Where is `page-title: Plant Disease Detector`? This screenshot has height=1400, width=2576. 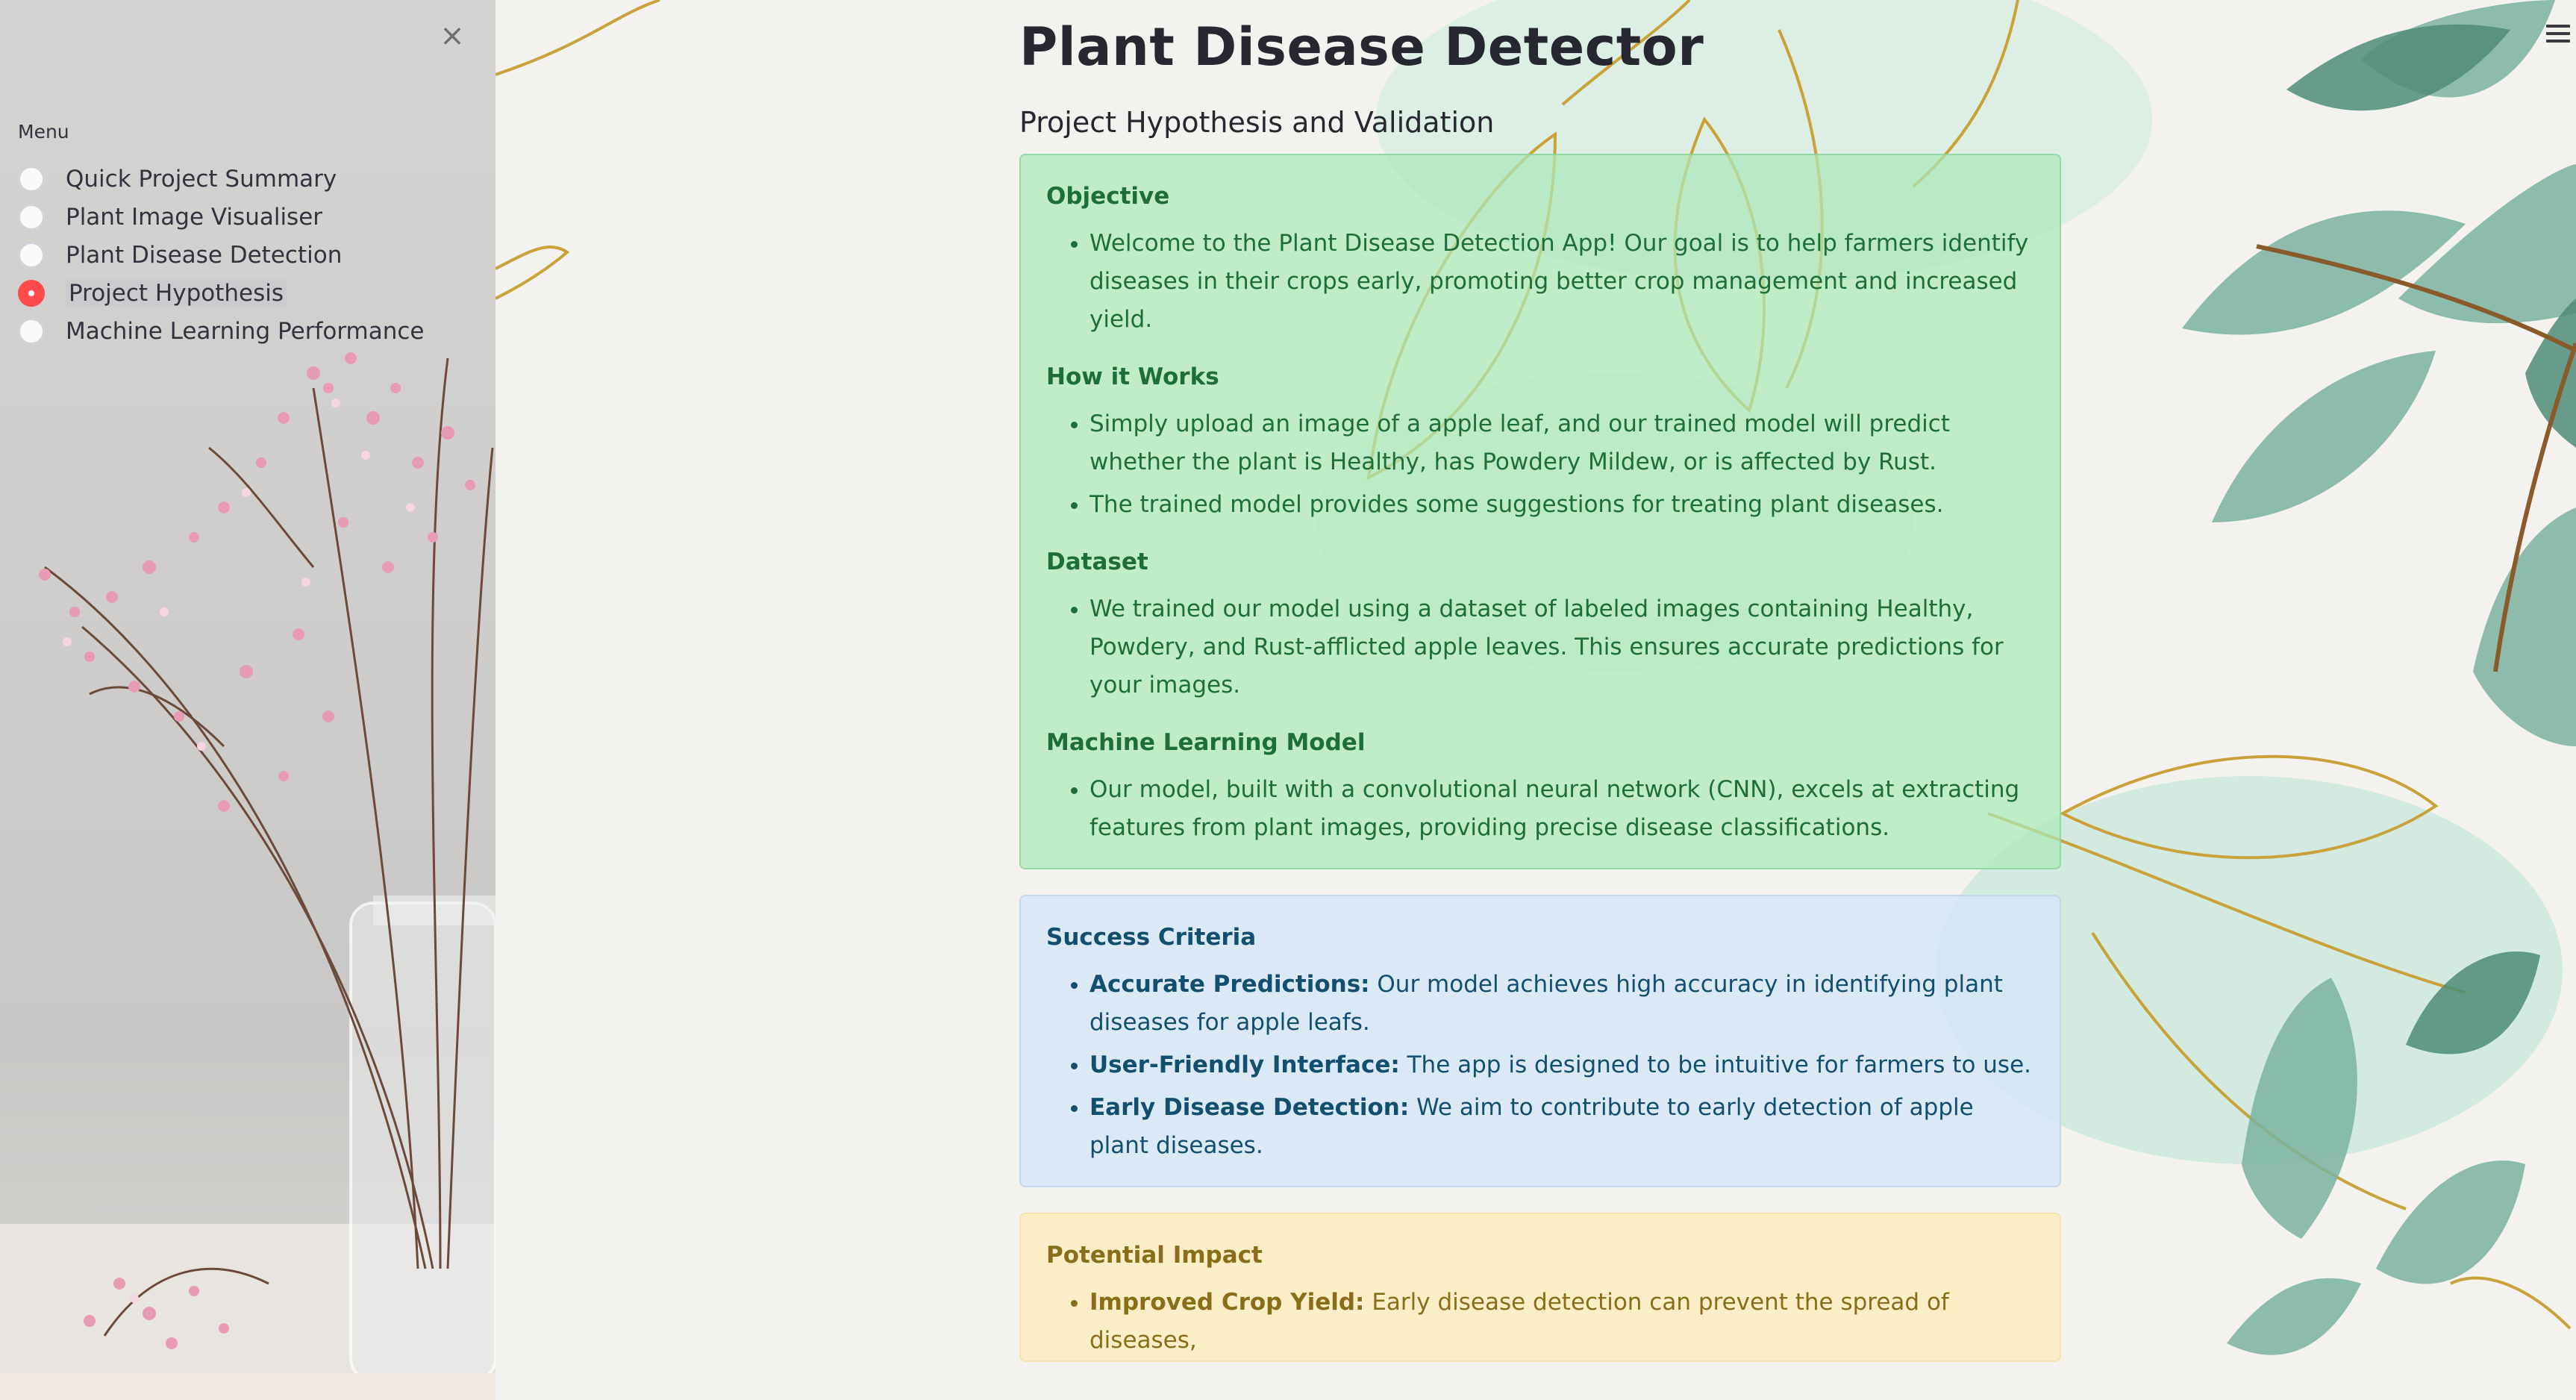
page-title: Plant Disease Detector is located at coordinates (1361, 47).